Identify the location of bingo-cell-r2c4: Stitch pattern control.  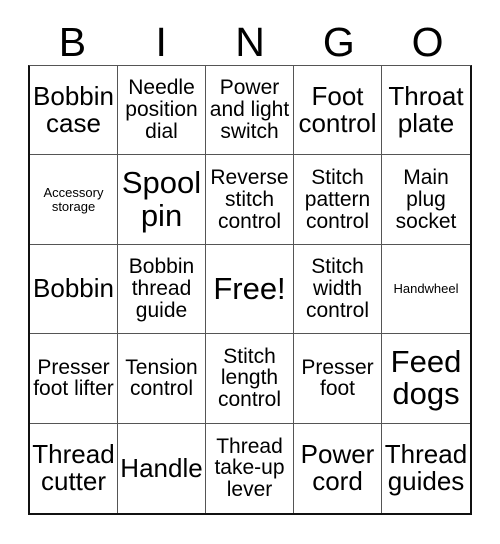
(338, 200).